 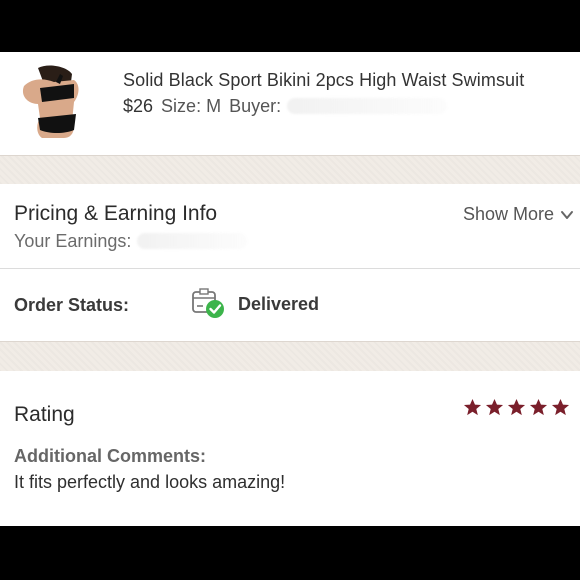 I want to click on product-size: Size: M, so click(x=191, y=106).